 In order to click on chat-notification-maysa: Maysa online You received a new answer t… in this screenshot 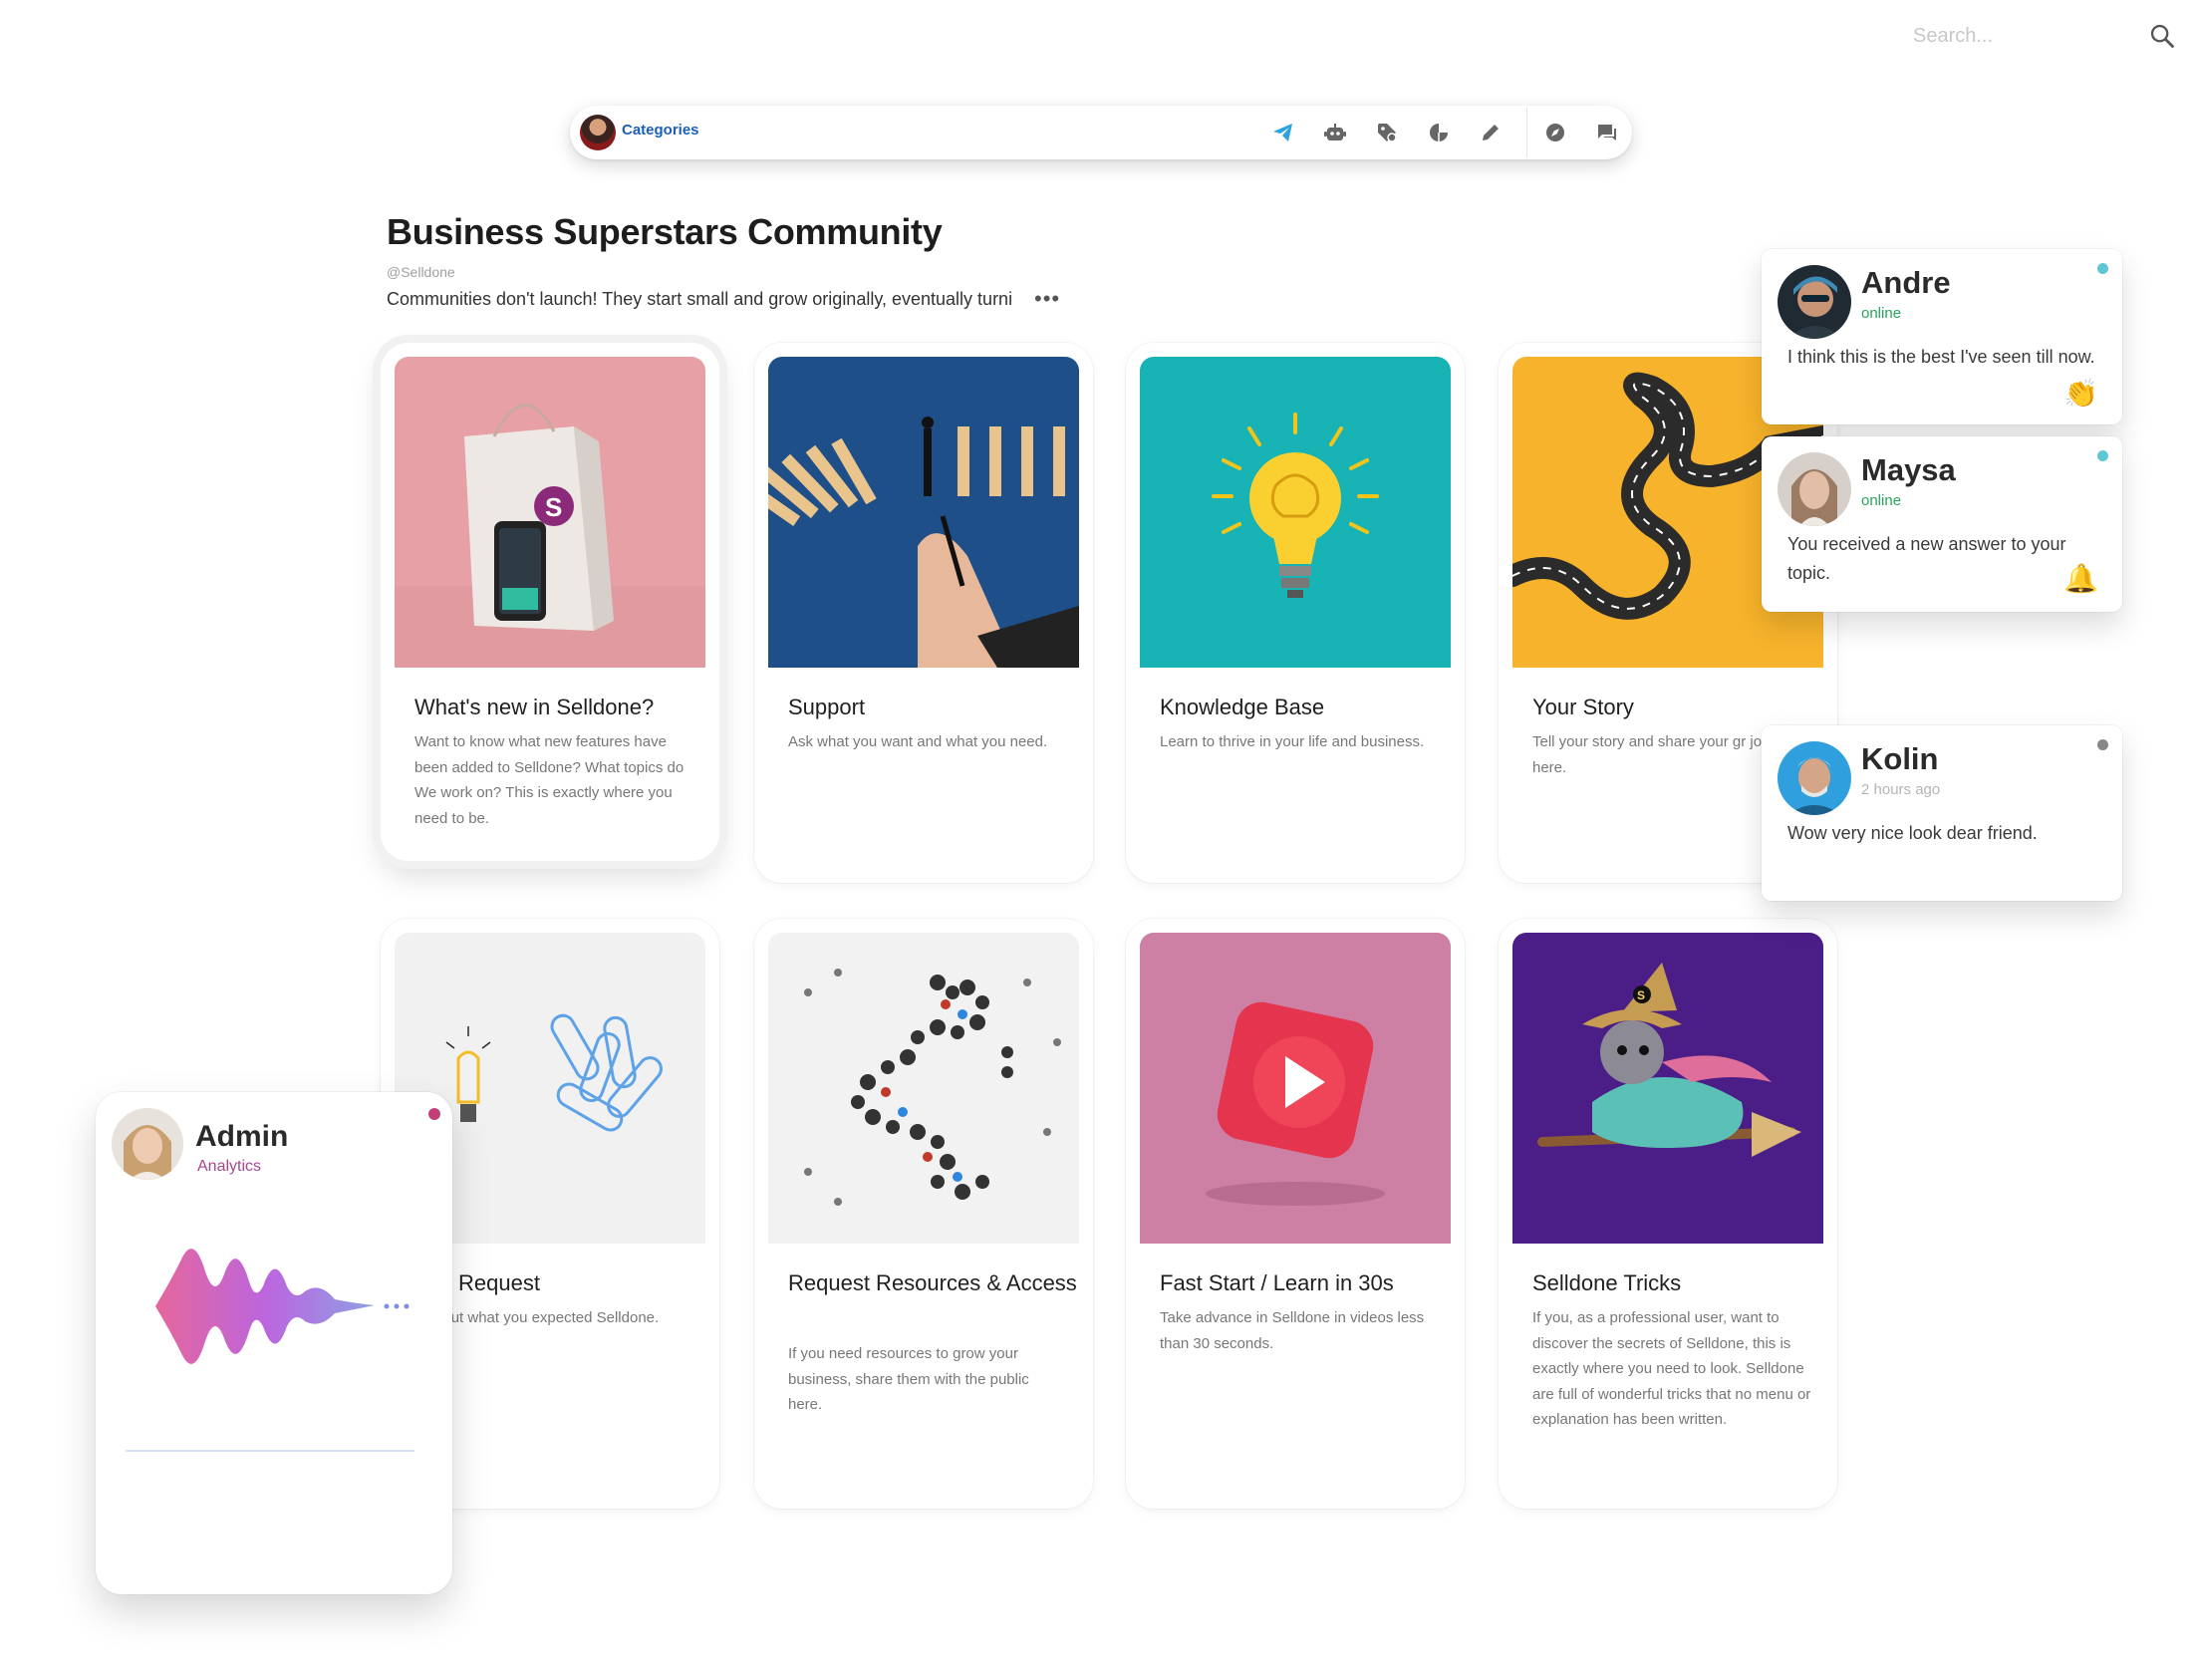, I will do `click(1942, 524)`.